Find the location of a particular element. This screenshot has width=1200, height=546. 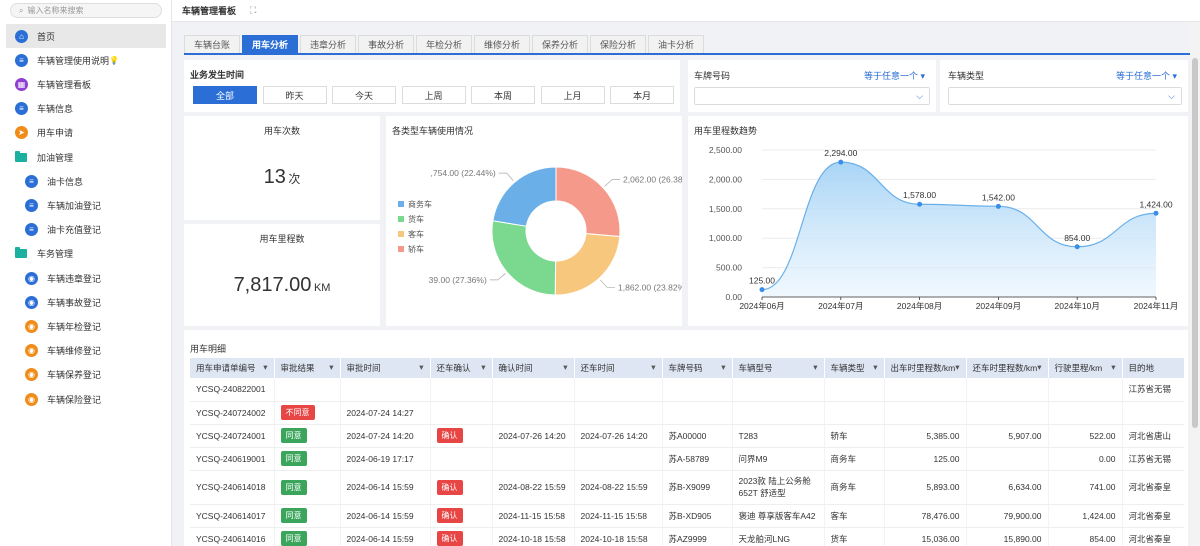

dashboard-icon: ▦ is located at coordinates (21, 84).